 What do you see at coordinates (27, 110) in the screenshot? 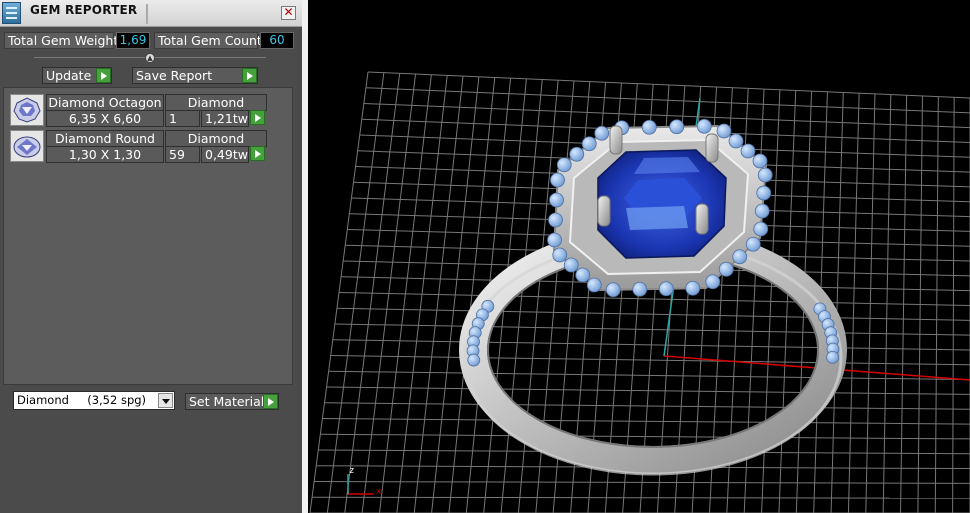
I see `octagon-gem-icon` at bounding box center [27, 110].